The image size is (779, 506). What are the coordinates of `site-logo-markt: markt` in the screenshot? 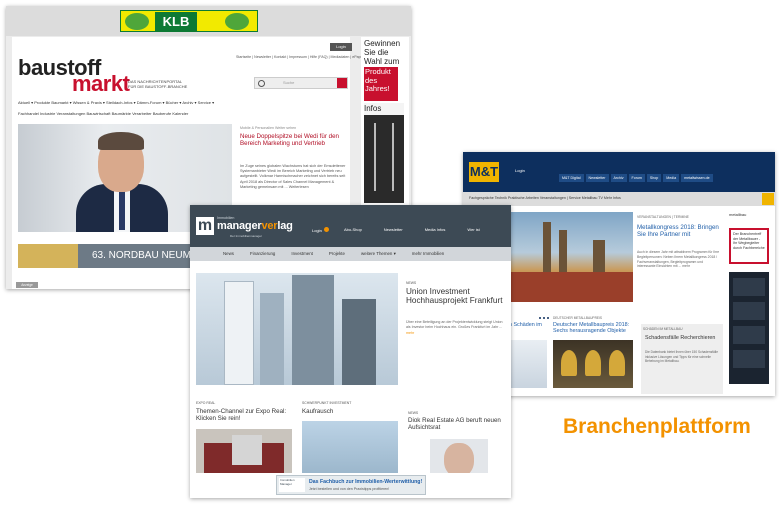 It's located at (101, 84).